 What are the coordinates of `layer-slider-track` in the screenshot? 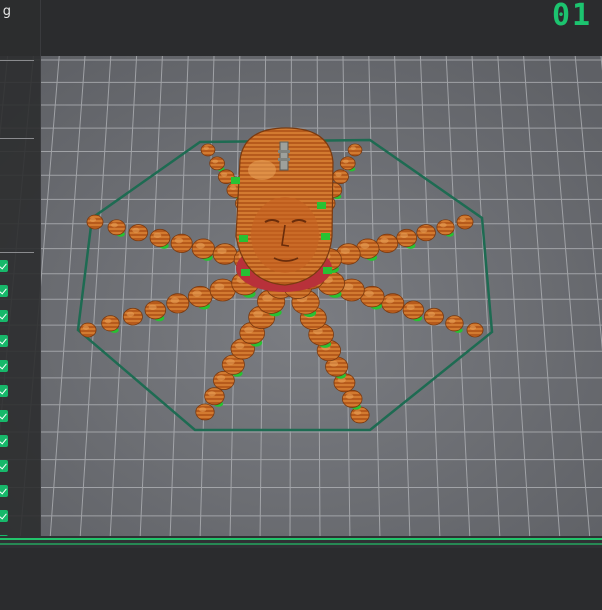 It's located at (301, 542).